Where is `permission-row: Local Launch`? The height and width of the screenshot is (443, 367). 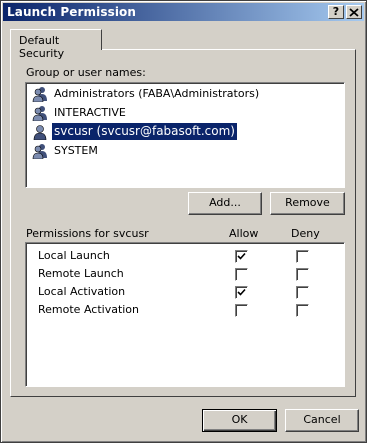 permission-row: Local Launch is located at coordinates (74, 256).